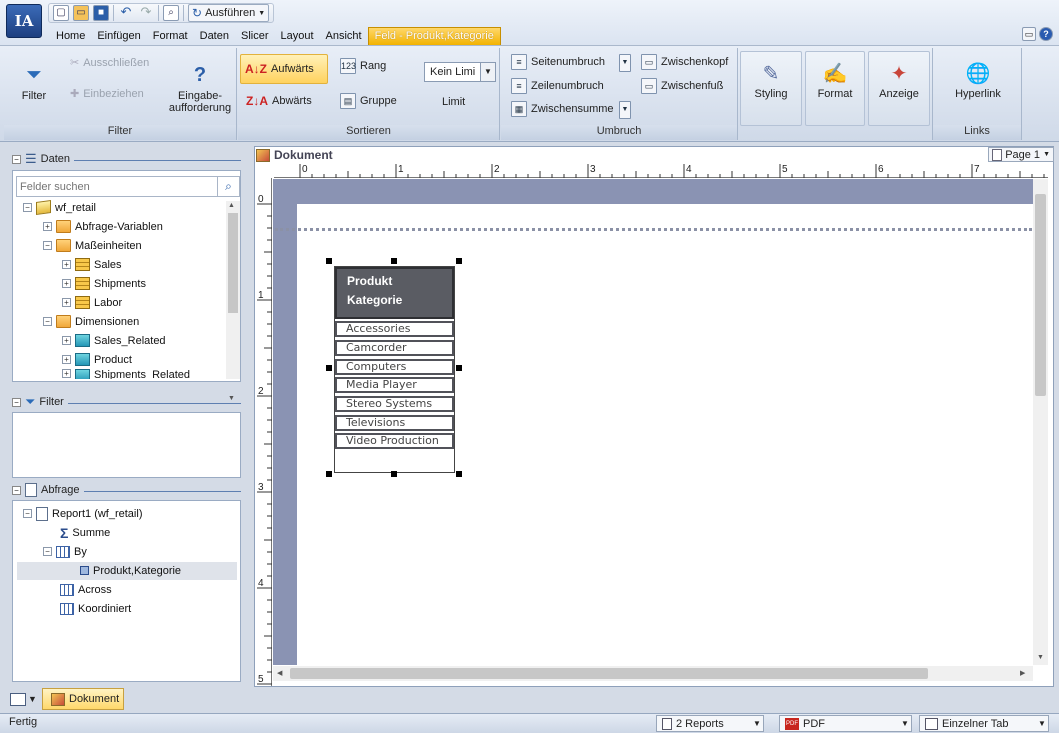 This screenshot has height=733, width=1059. I want to click on vertical-scroll-thumb, so click(1040, 295).